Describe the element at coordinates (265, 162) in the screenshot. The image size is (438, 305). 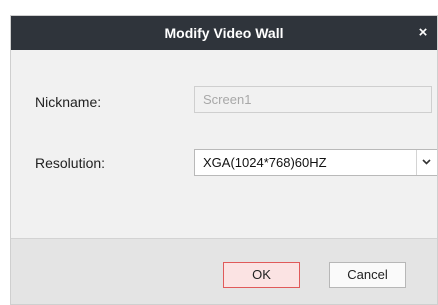
I see `resolution-selected-value: XGA(1024*768)60HZ` at that location.